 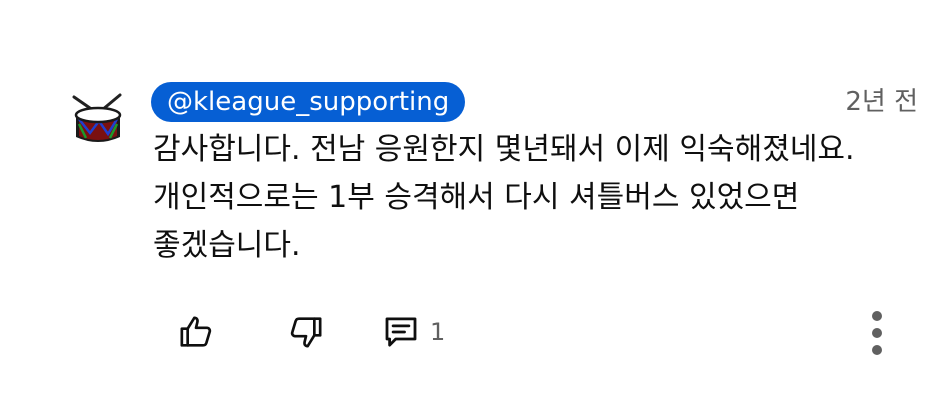 I want to click on more-options-button, so click(x=877, y=333).